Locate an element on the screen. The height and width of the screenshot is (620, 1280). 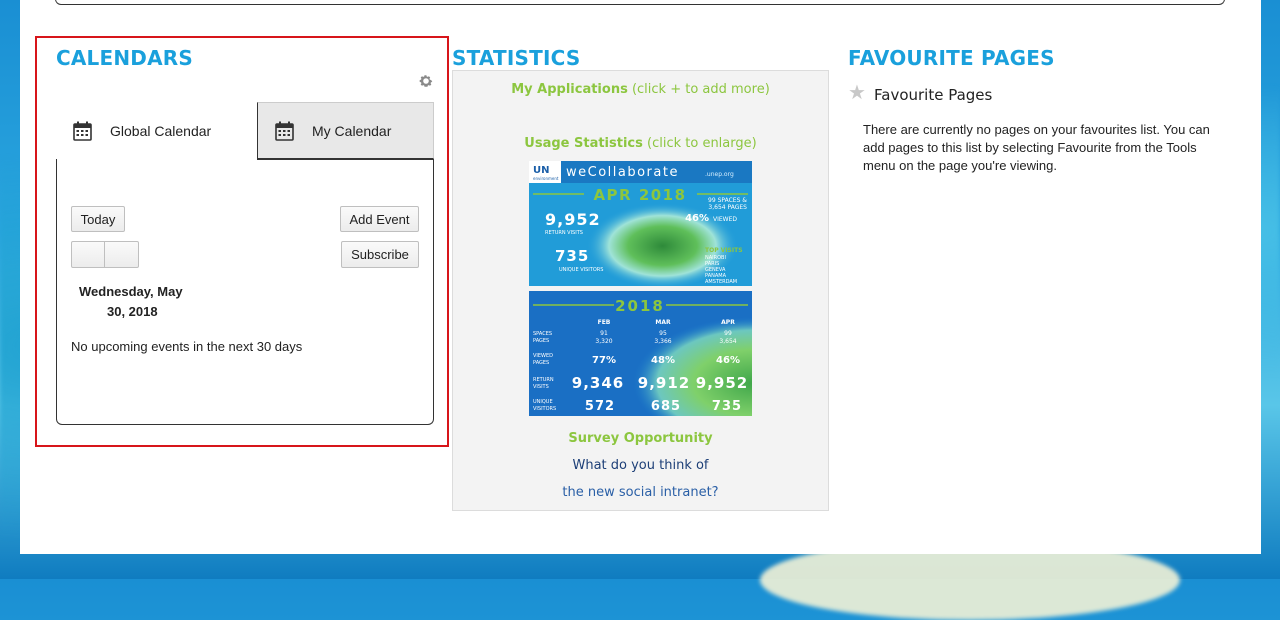
banner2-row-label: VISITS is located at coordinates (541, 387).